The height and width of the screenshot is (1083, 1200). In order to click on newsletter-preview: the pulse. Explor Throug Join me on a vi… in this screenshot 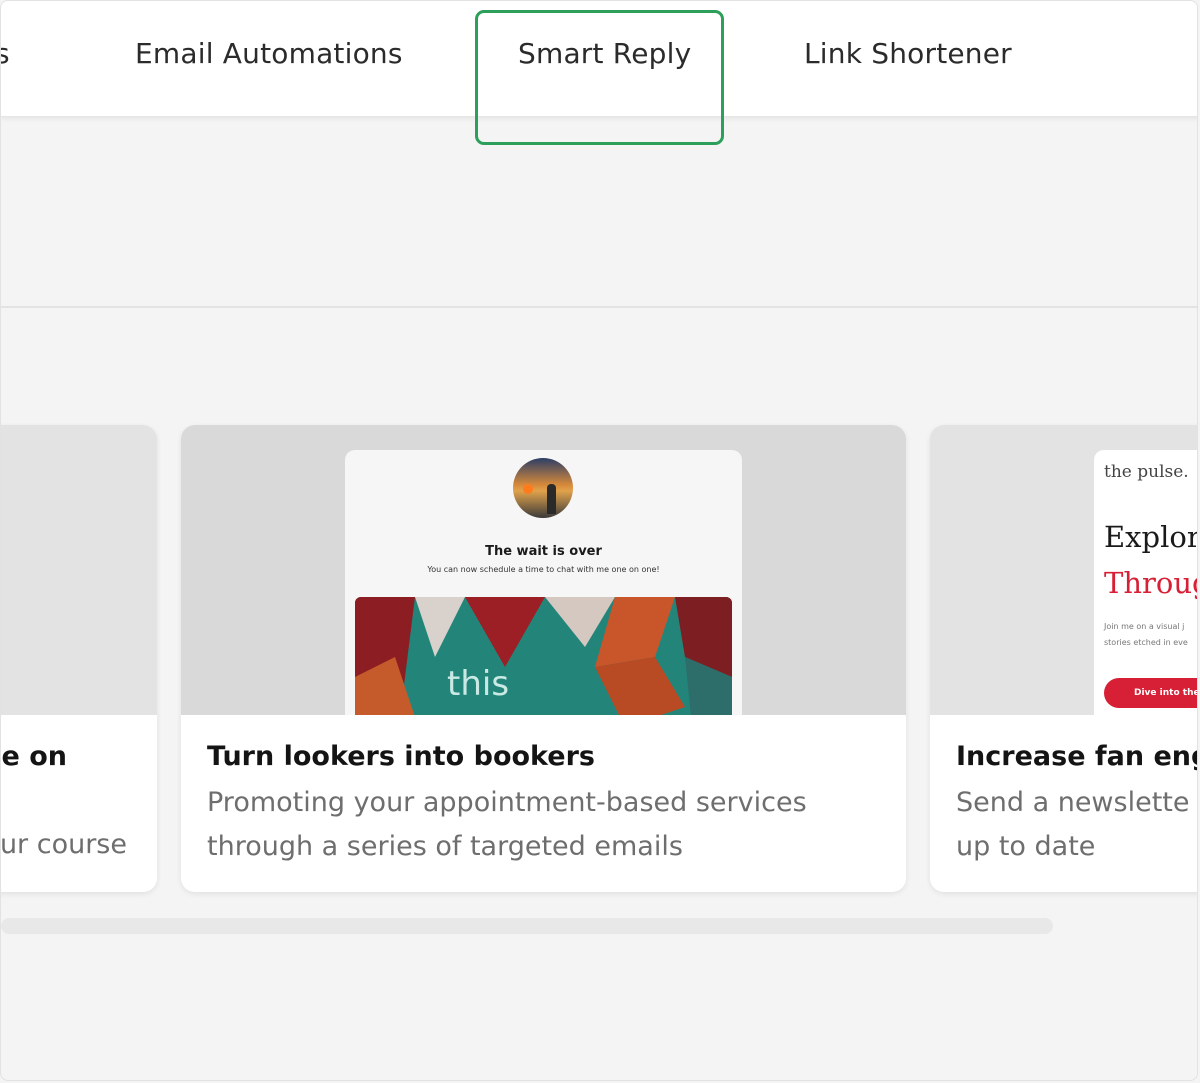, I will do `click(1146, 582)`.